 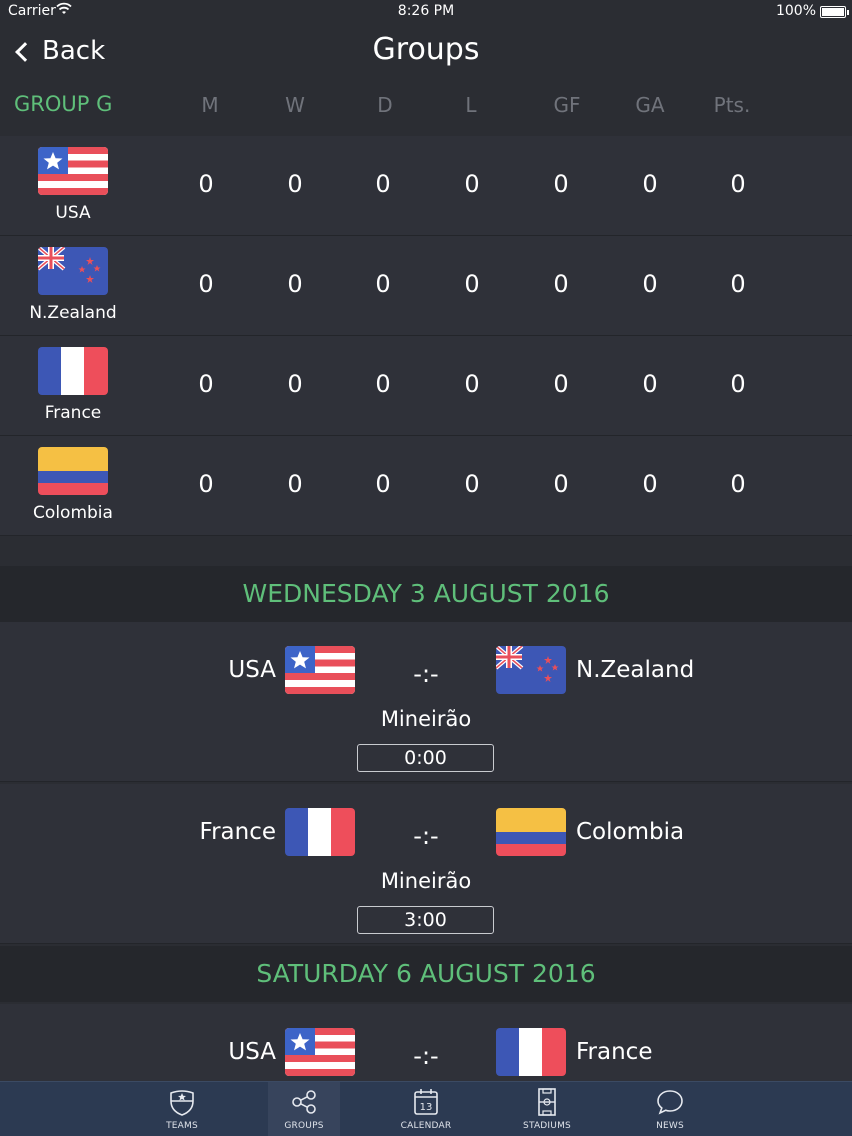 I want to click on column-header-losses: L, so click(x=471, y=105).